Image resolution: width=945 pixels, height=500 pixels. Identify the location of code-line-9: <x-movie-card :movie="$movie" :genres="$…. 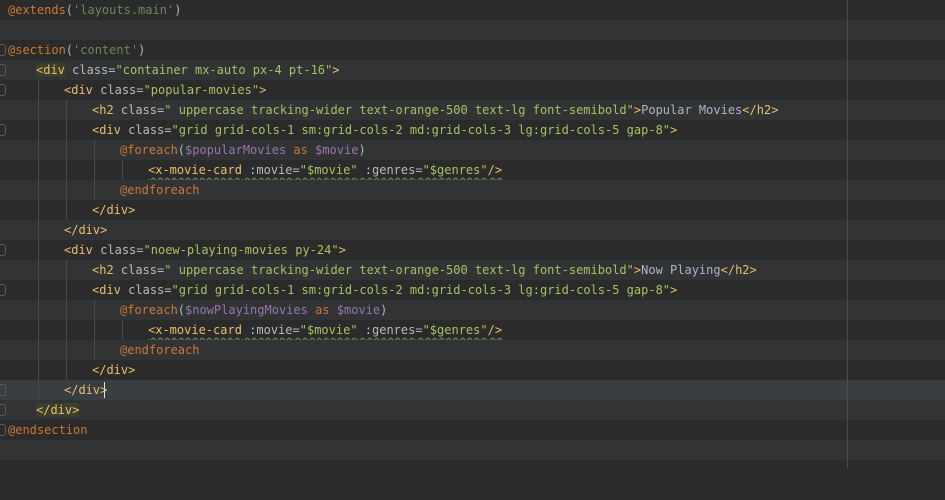
(472, 170).